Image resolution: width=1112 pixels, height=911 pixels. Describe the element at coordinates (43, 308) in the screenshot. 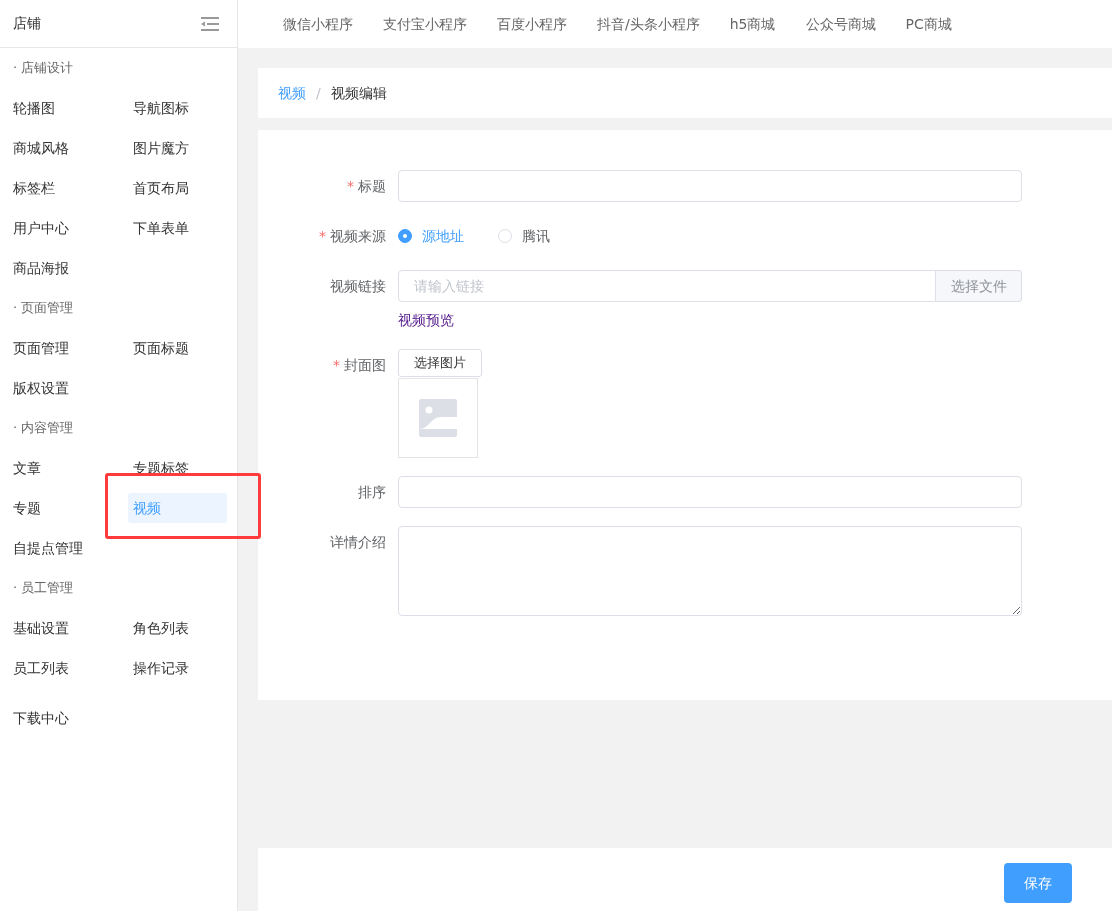

I see `sidebar-group-heading: · 页面管理` at that location.